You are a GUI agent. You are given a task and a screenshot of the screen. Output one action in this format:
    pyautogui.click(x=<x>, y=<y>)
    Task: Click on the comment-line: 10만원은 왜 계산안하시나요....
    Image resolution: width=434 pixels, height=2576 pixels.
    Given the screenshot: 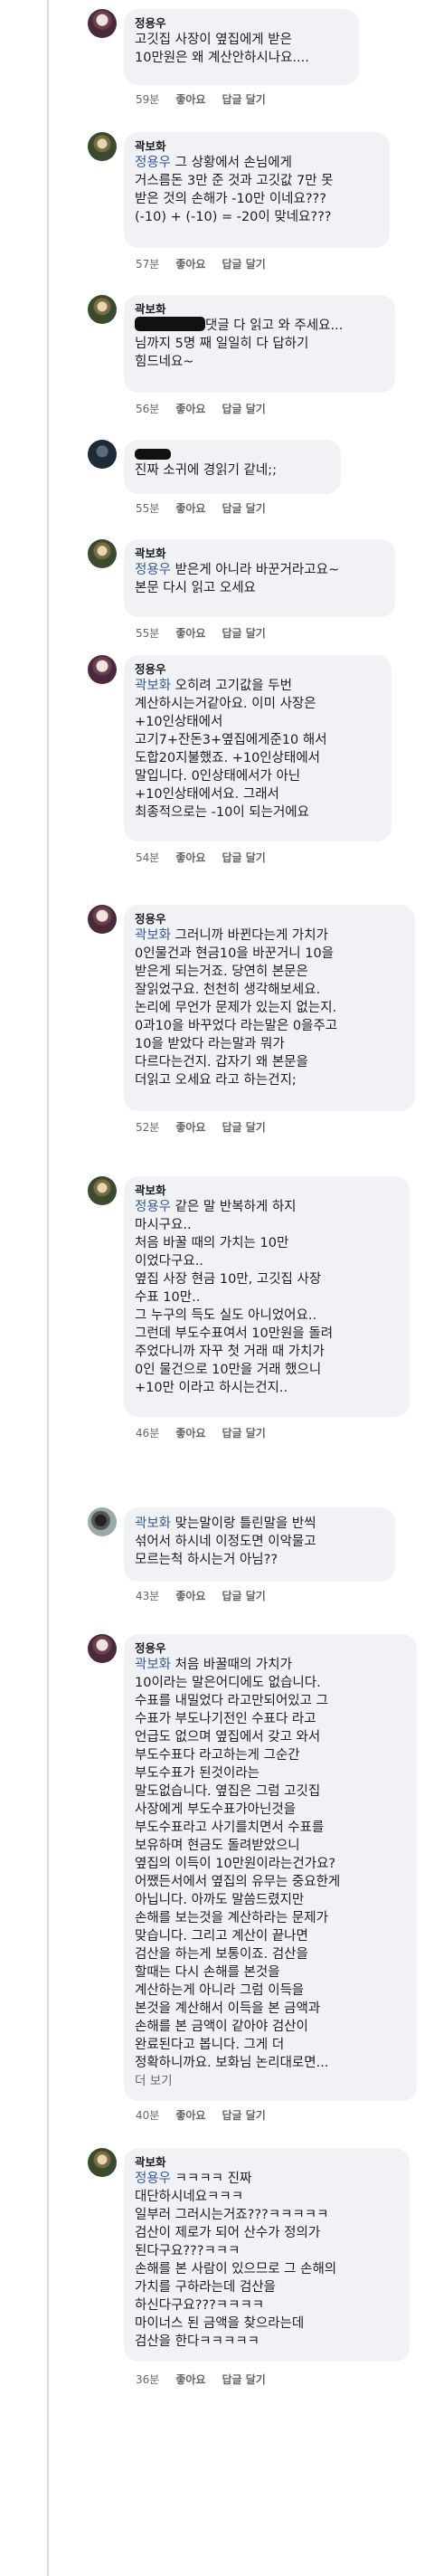 What is the action you would take?
    pyautogui.click(x=222, y=58)
    